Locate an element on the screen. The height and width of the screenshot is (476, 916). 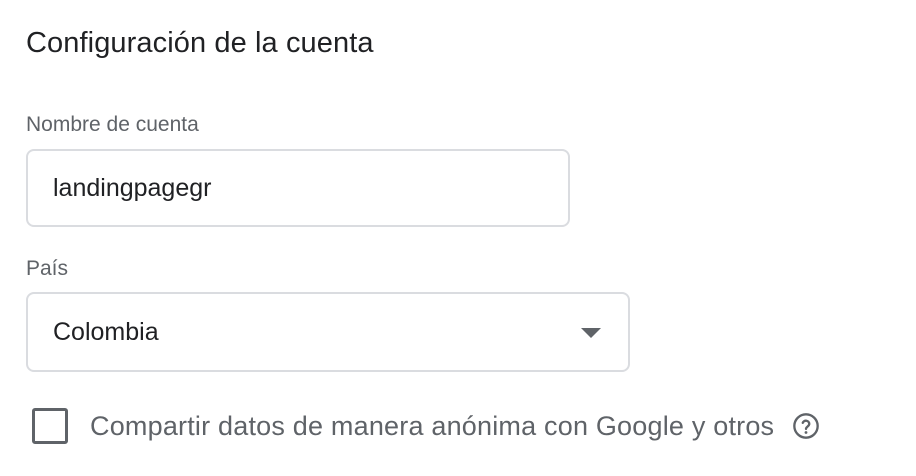
country-select: Colombia is located at coordinates (328, 332).